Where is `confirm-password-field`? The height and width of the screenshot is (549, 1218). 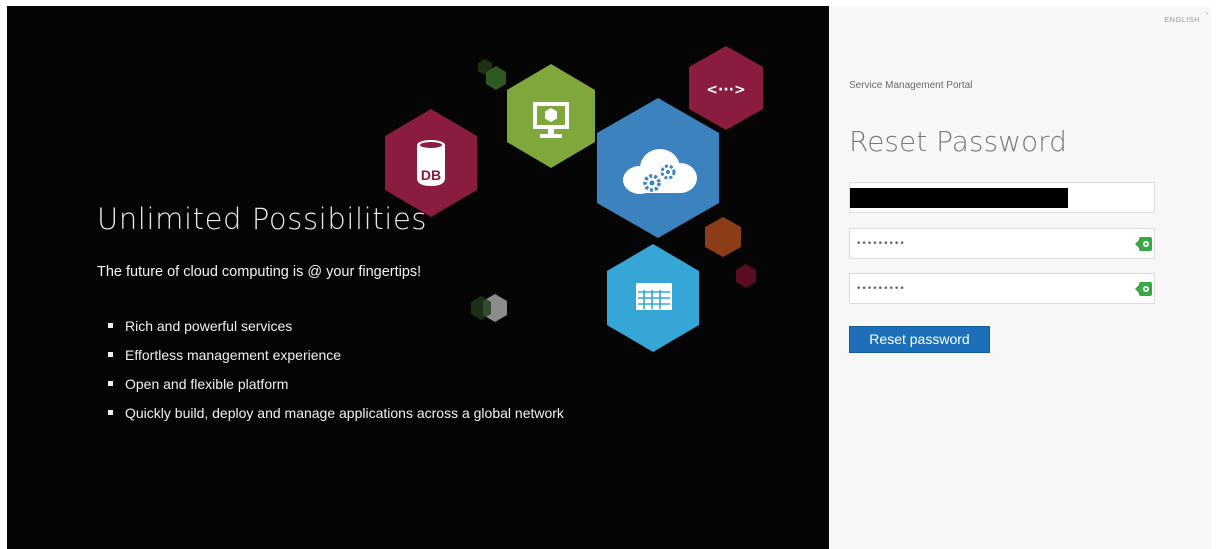
confirm-password-field is located at coordinates (1002, 288).